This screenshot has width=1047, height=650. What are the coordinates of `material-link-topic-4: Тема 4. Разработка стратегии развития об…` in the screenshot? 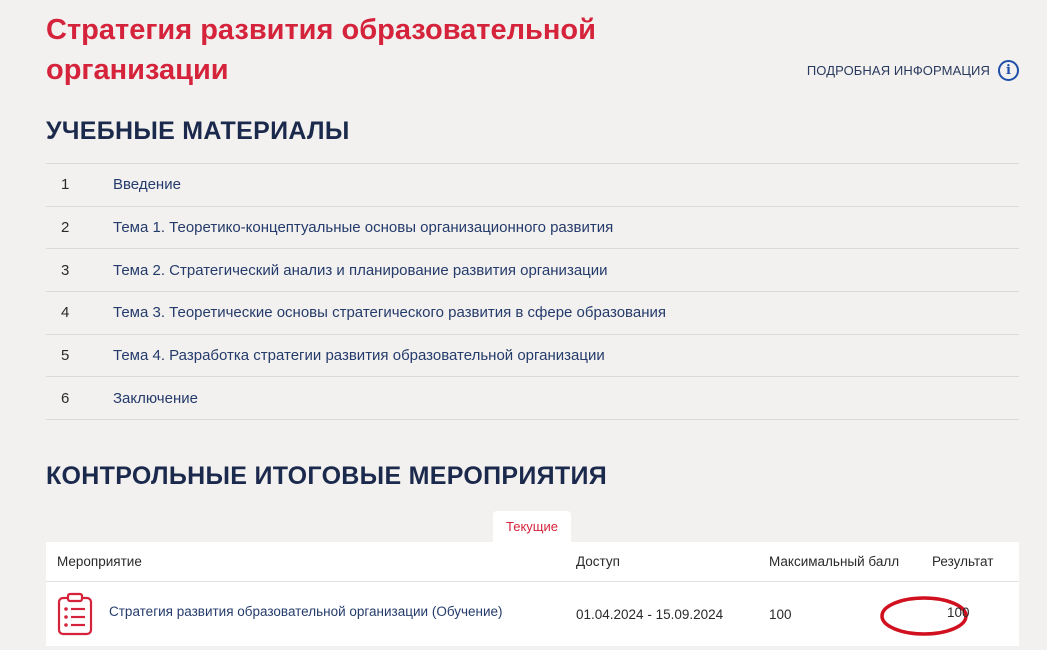 It's located at (359, 355).